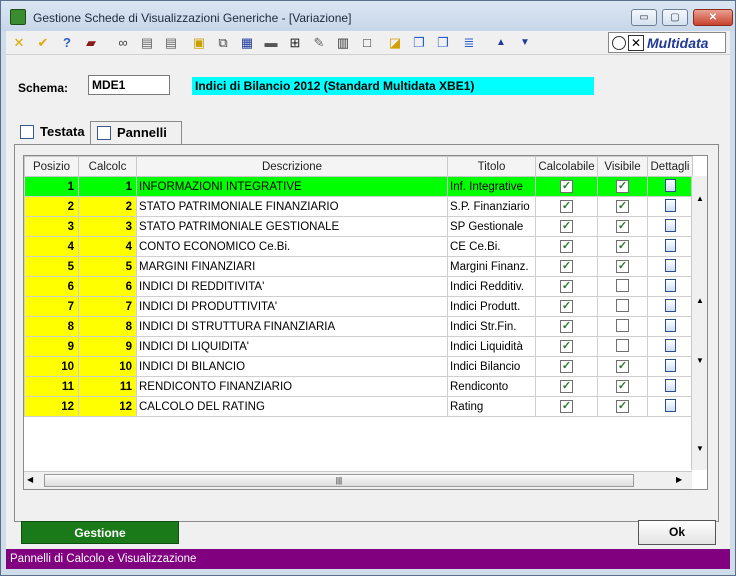 The width and height of the screenshot is (736, 576). I want to click on cell-posizione: 3, so click(51, 226).